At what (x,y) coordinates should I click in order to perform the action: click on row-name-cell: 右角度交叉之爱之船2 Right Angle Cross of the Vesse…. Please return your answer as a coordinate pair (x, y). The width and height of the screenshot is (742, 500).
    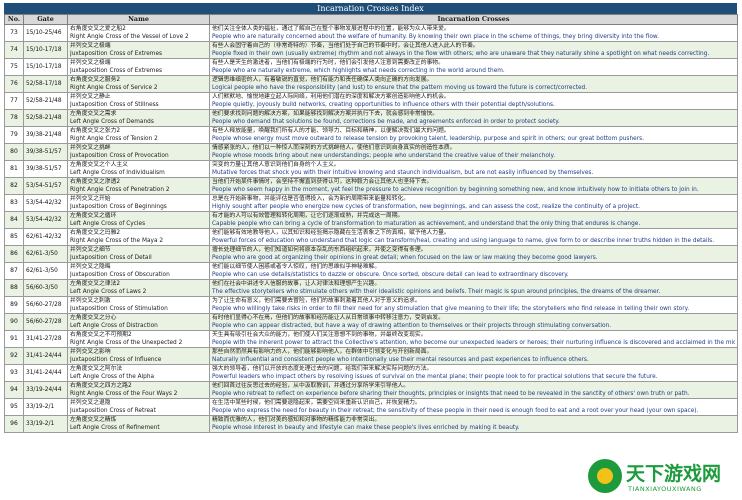
    Looking at the image, I should click on (138, 33).